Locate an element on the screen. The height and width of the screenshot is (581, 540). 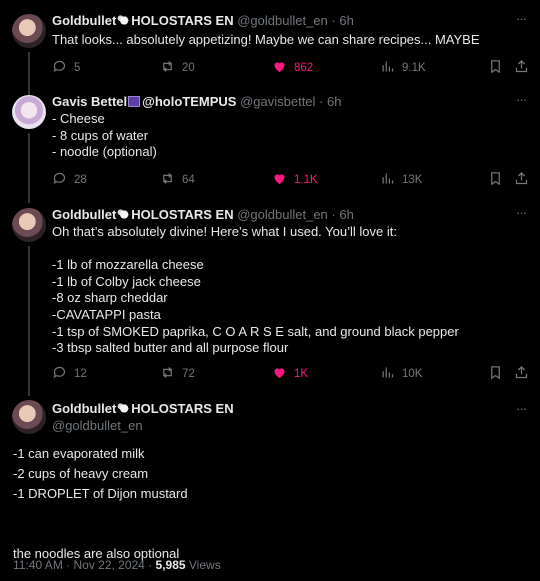
views-label: Views is located at coordinates (203, 565).